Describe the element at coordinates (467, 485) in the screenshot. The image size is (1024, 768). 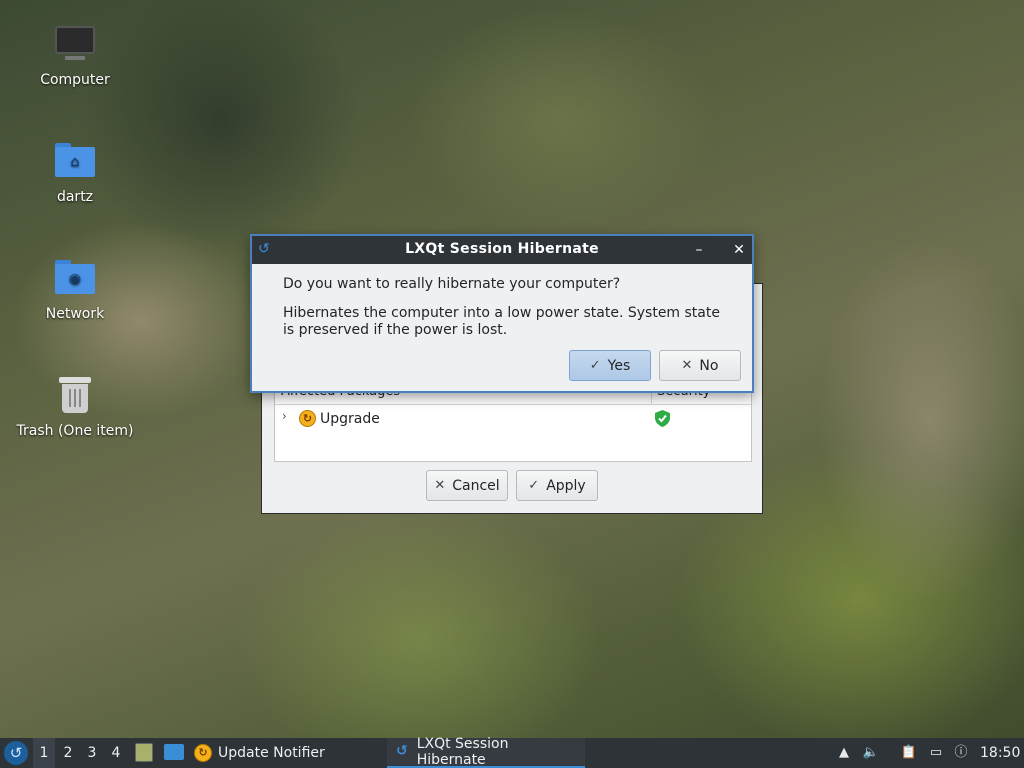
I see `cancel-button: ✕ Cancel` at that location.